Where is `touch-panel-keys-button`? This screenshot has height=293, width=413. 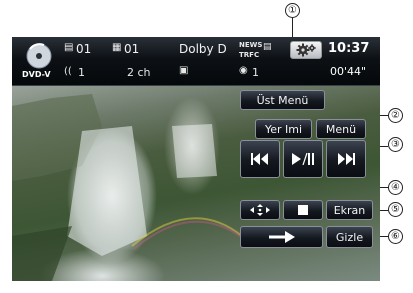 touch-panel-keys-button is located at coordinates (260, 210).